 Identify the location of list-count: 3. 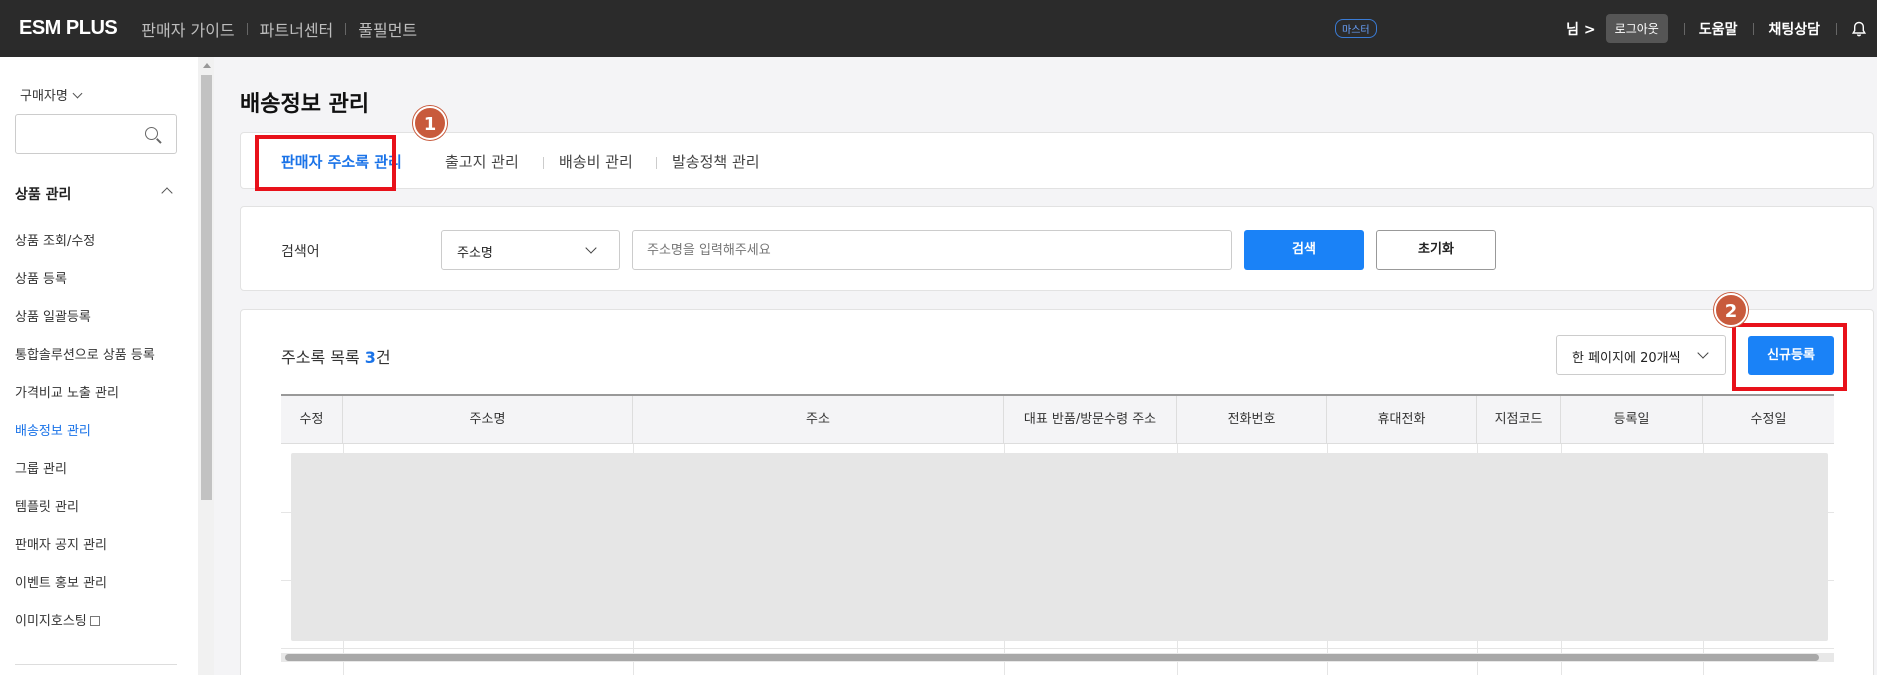
(370, 357).